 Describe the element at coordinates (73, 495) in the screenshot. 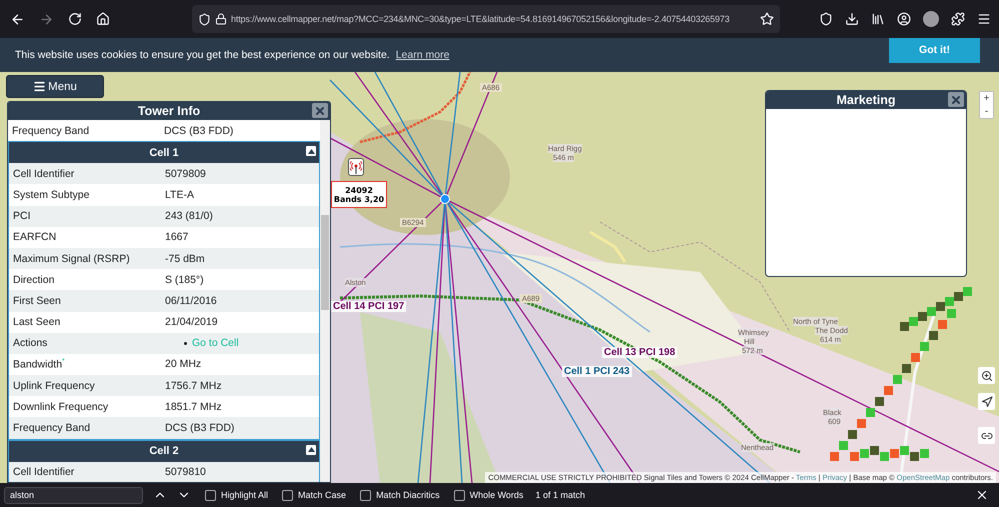

I see `find-input: alston` at that location.